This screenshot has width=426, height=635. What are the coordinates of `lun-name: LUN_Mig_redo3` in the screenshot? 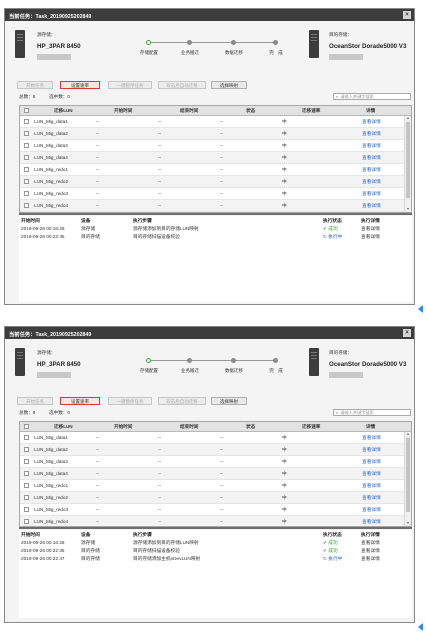 It's located at (51, 193).